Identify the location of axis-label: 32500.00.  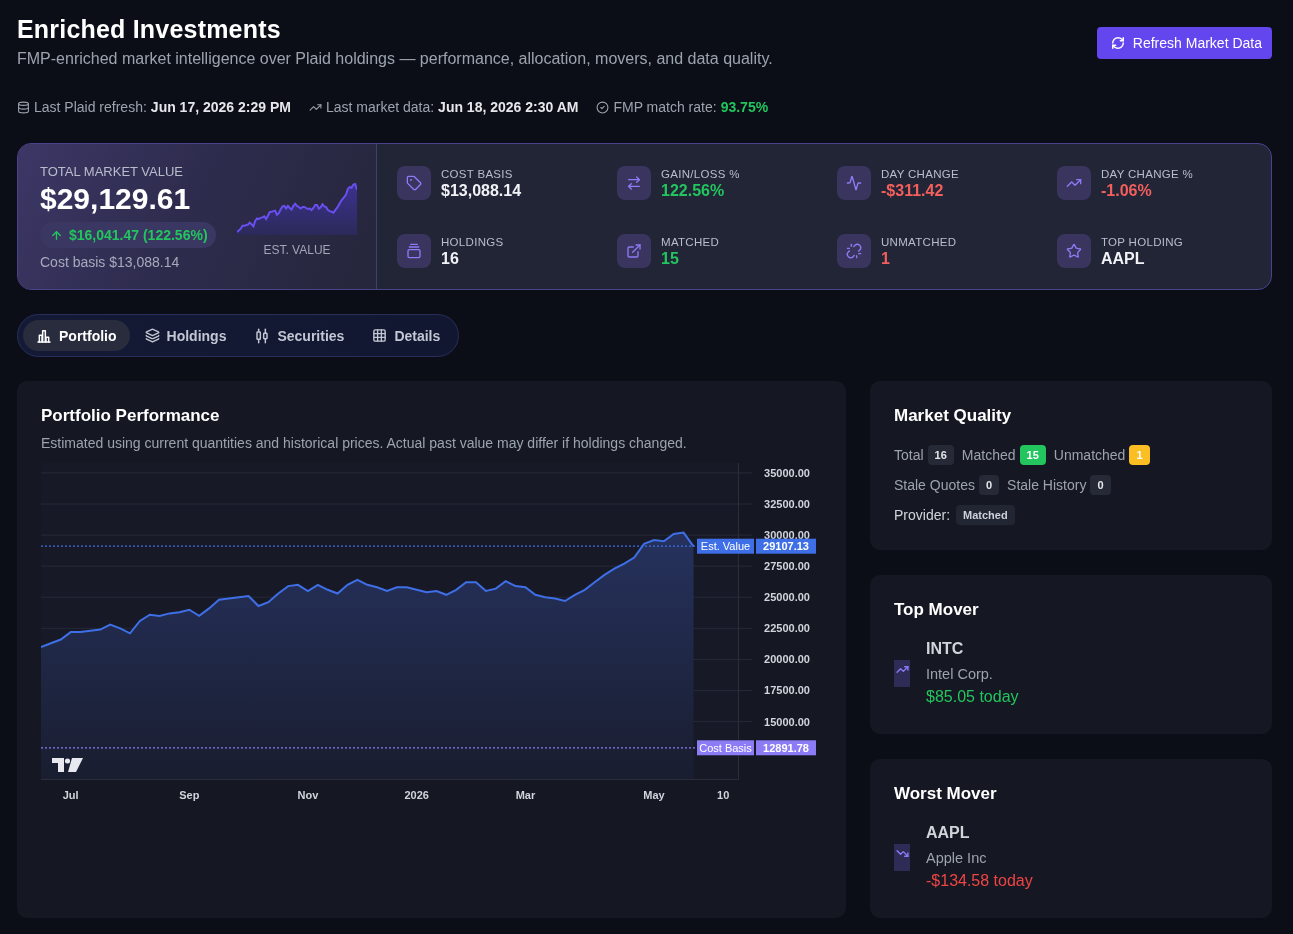
(787, 504).